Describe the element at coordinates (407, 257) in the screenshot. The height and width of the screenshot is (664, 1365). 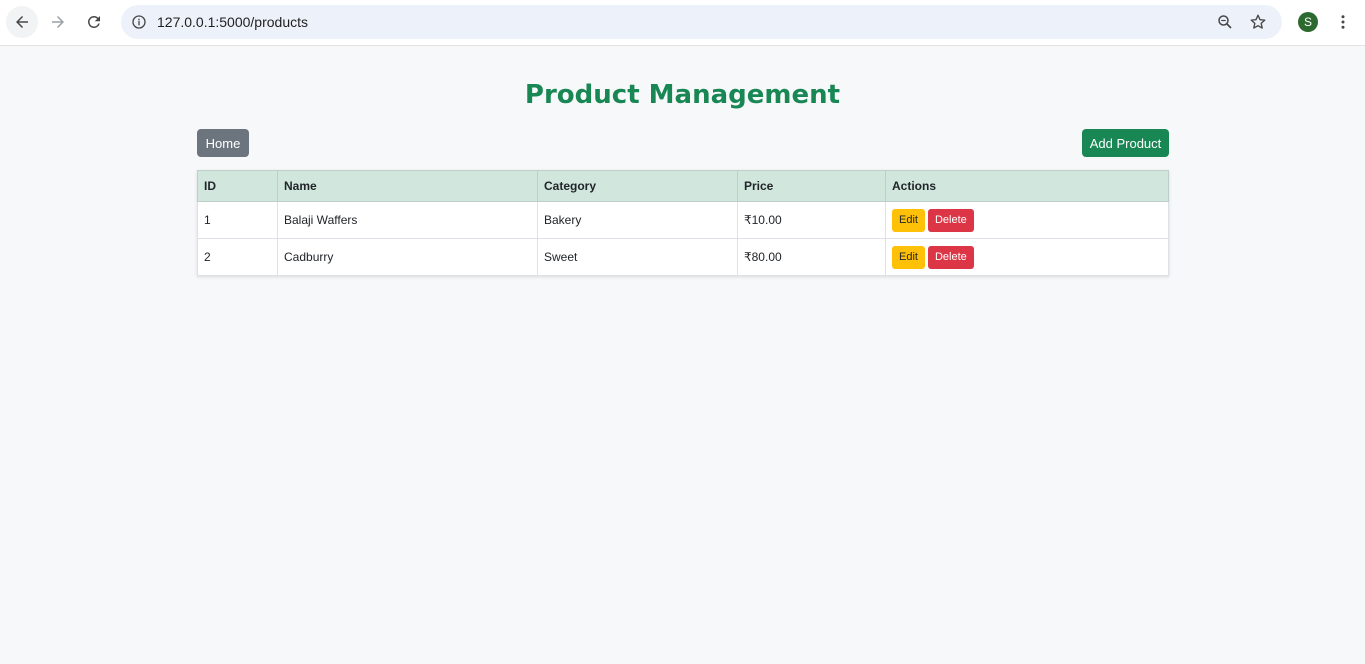
I see `cell-name: Cadburry` at that location.